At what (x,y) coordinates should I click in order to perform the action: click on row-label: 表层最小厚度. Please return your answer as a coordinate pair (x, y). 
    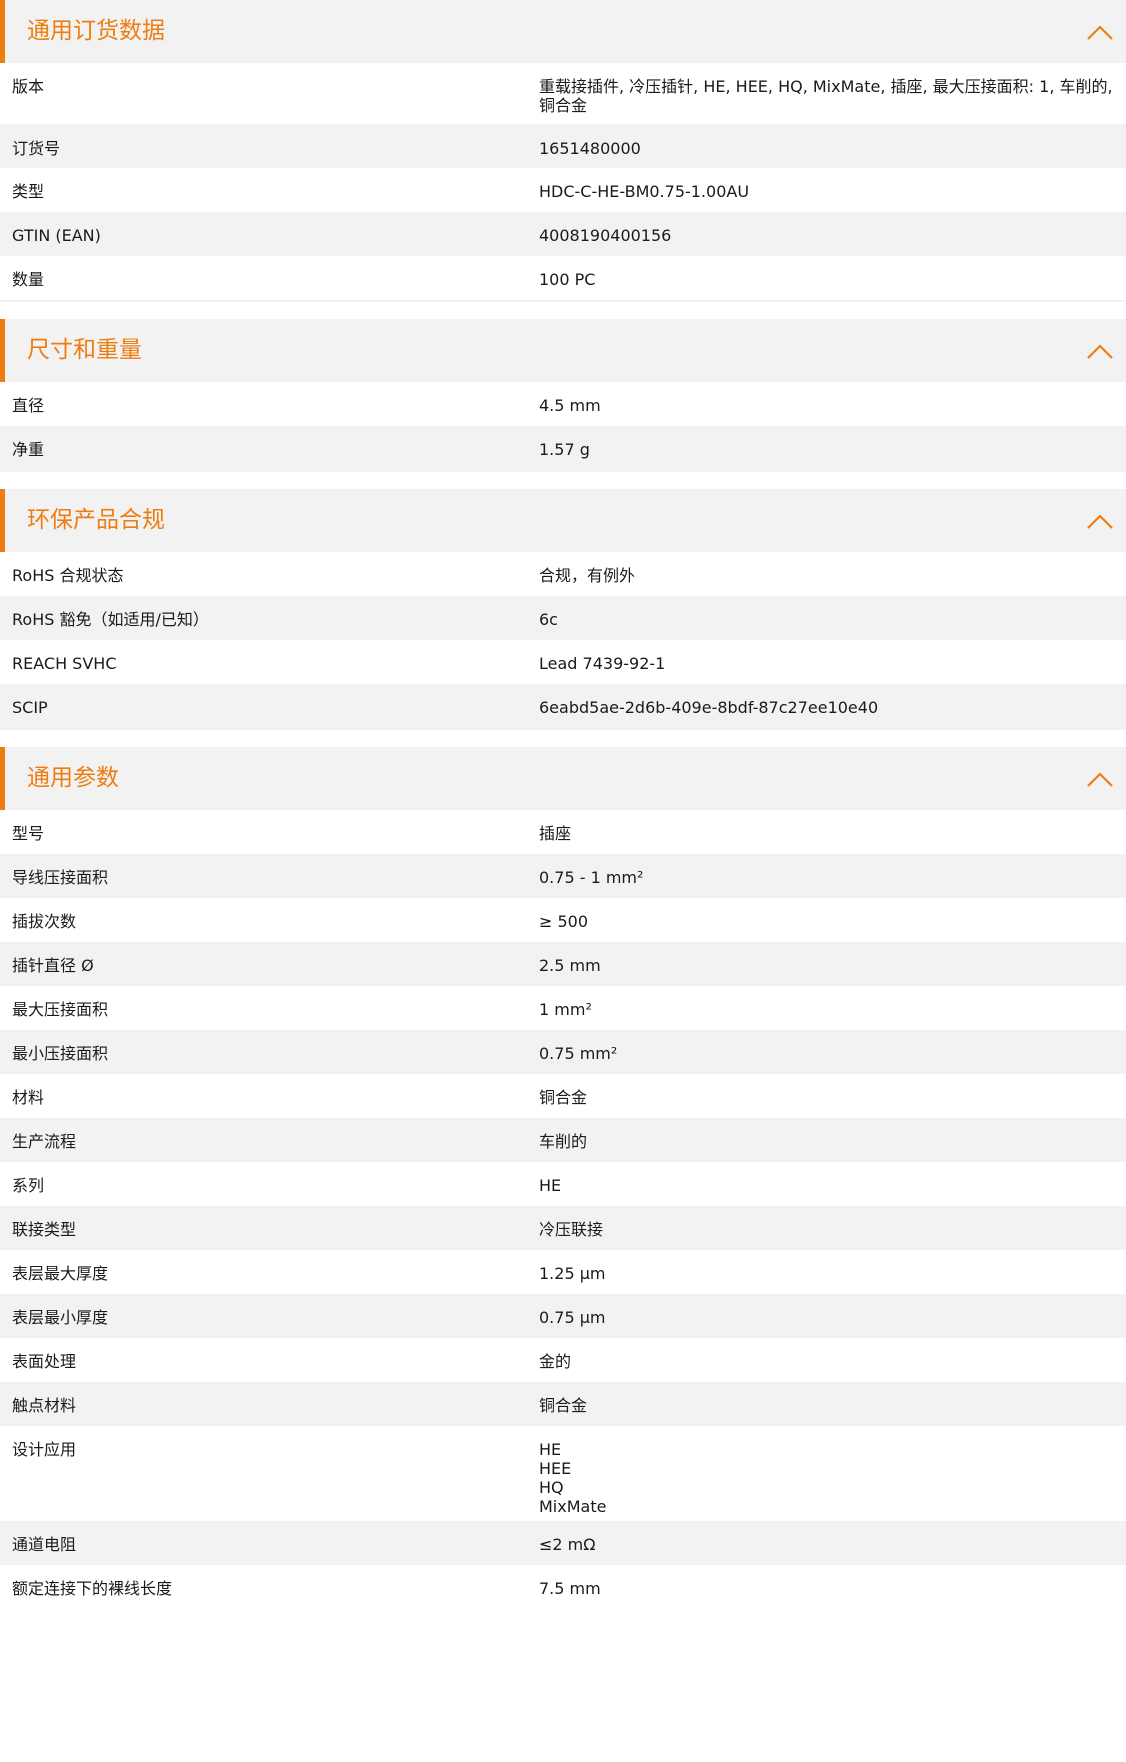
    Looking at the image, I should click on (60, 1317).